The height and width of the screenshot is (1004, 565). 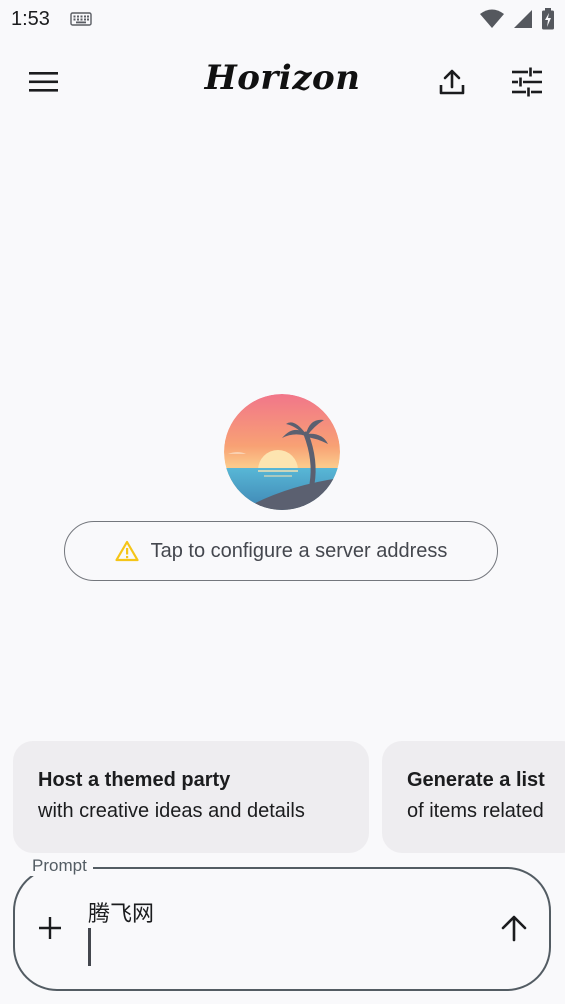 I want to click on app-bar: Horizon, so click(x=282, y=82).